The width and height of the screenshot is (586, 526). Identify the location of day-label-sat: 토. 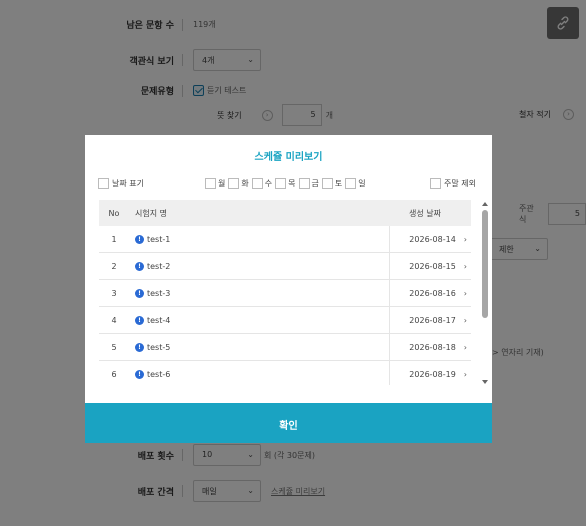
(338, 183).